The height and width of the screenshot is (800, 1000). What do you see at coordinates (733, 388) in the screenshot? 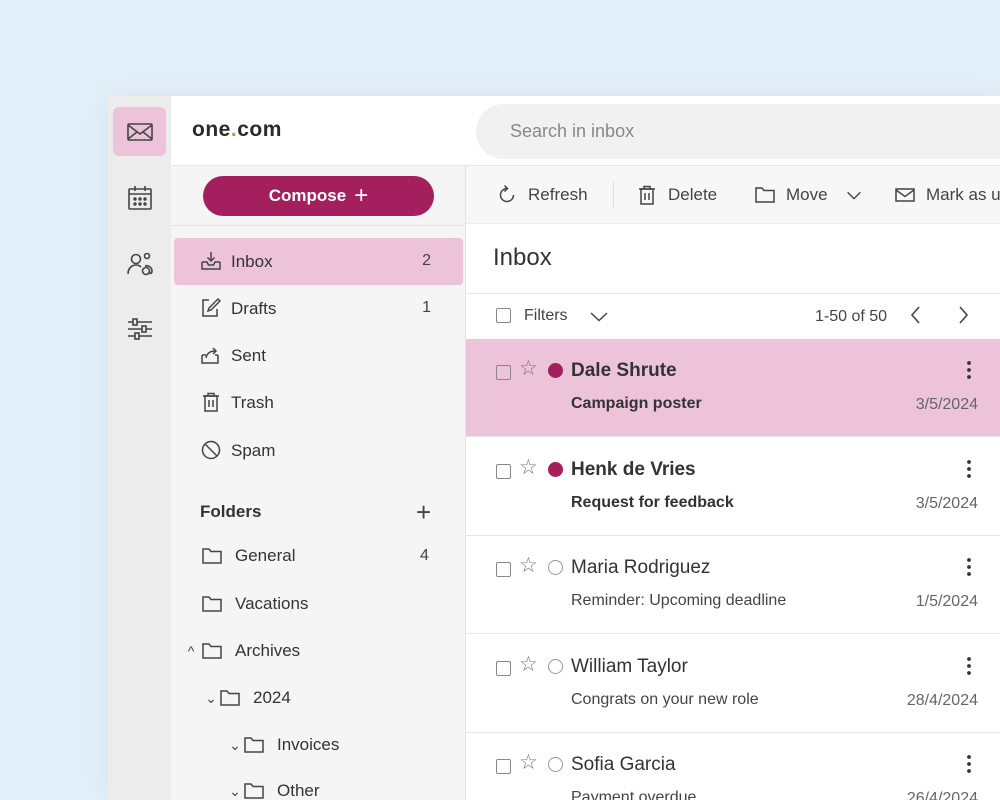
I see `email-row: ☆ Dale Shrute Campaign poster 3/5/2024` at bounding box center [733, 388].